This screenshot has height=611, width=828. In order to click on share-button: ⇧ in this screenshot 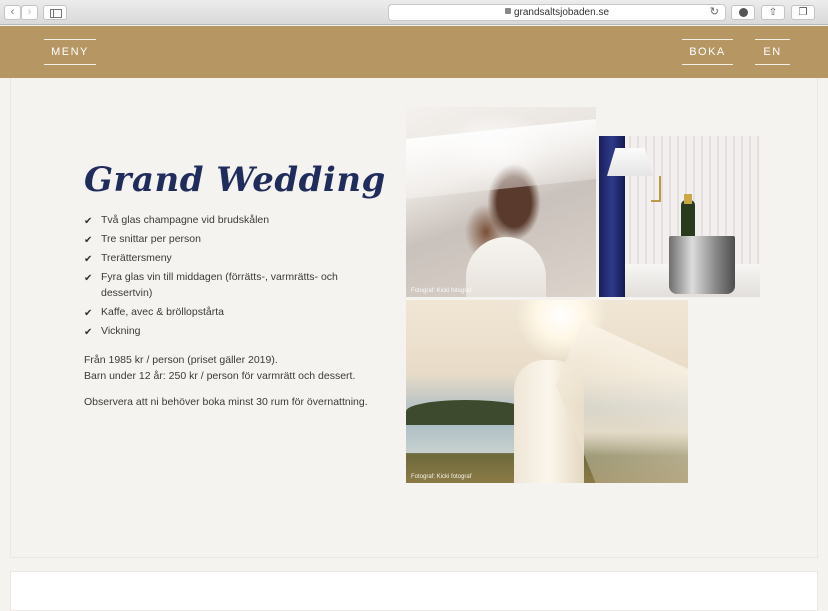, I will do `click(773, 12)`.